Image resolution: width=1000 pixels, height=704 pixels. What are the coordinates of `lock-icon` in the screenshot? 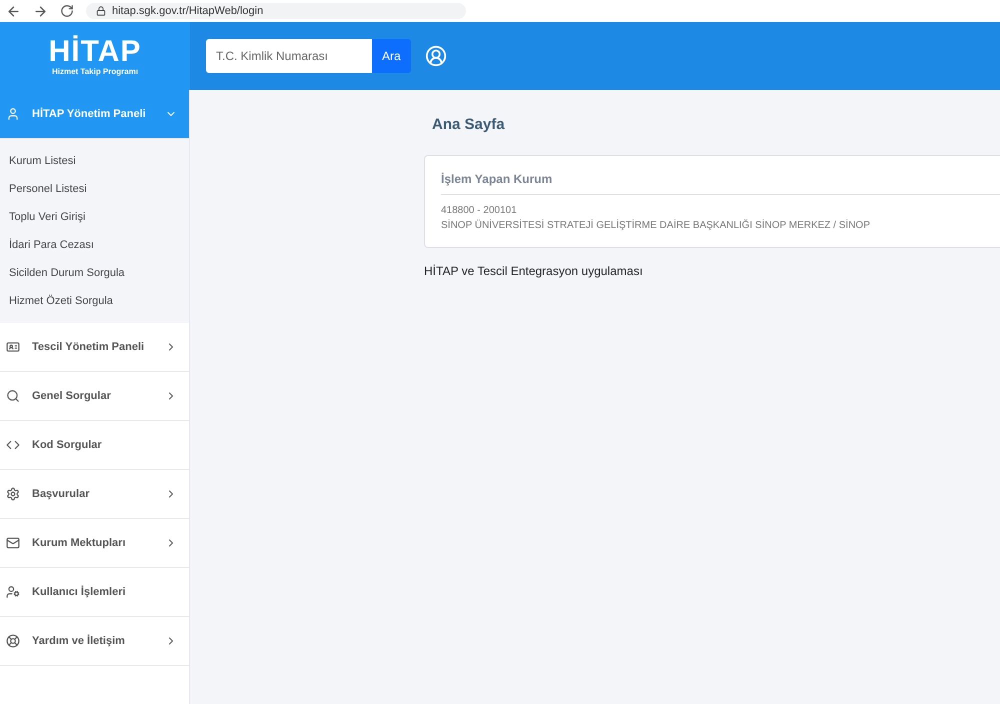 It's located at (101, 11).